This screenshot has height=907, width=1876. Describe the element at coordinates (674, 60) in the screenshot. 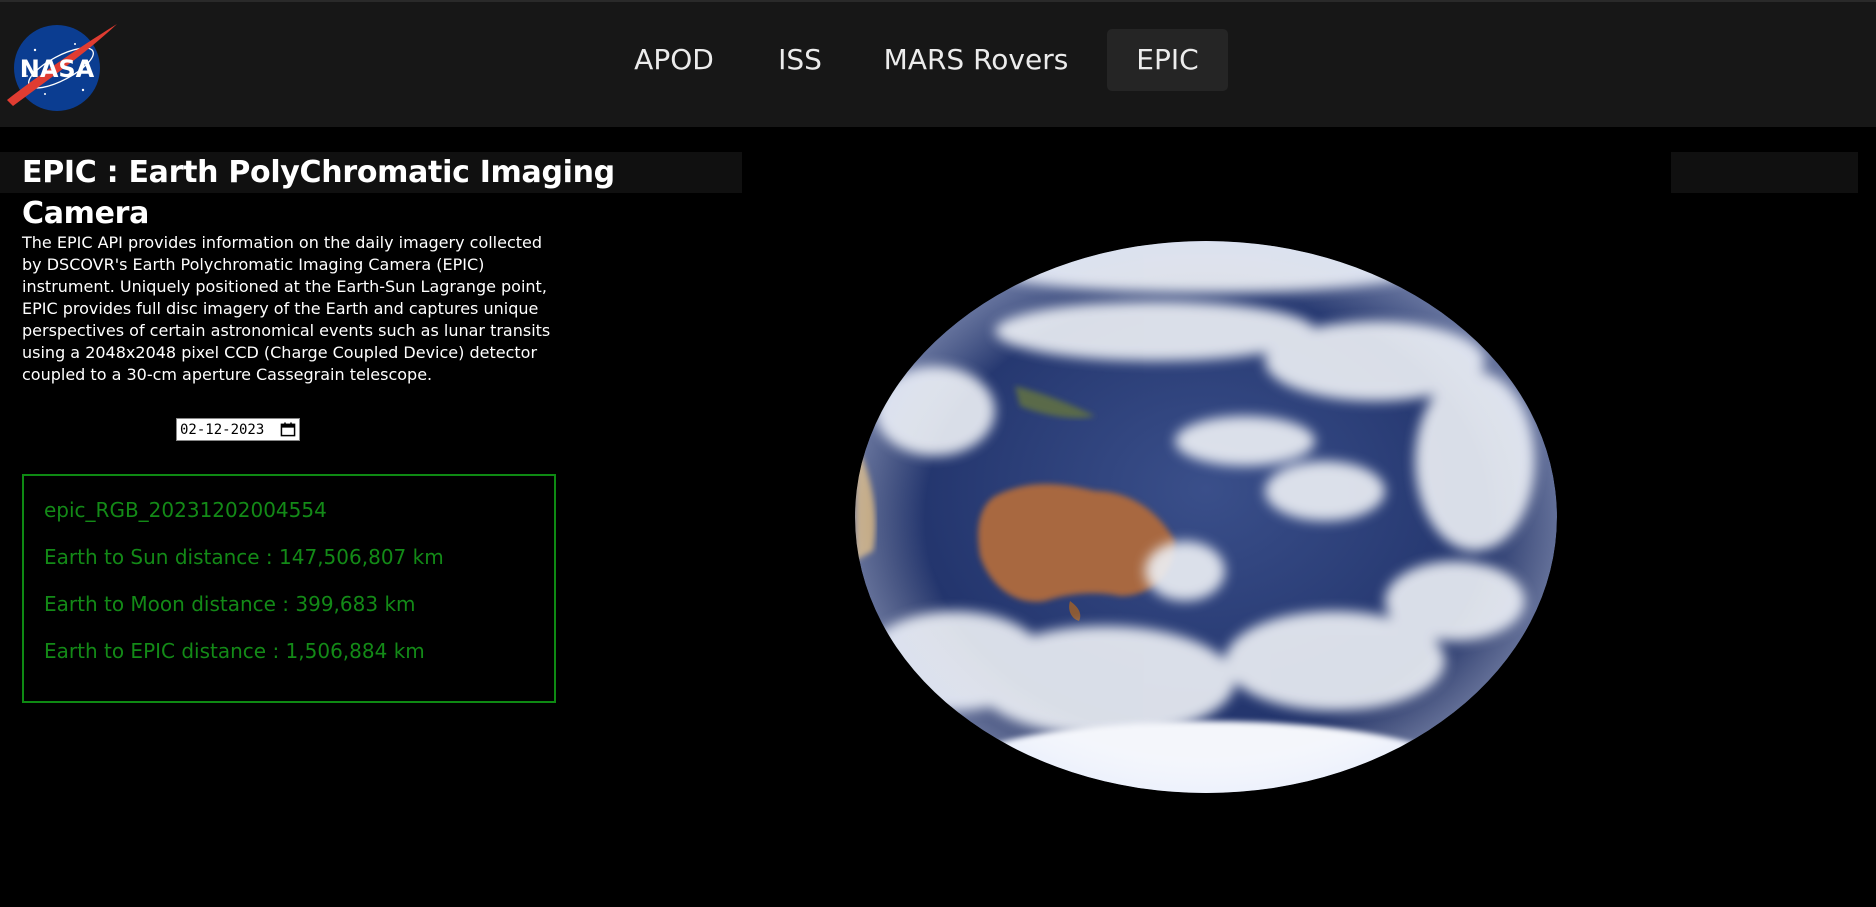

I see `nav-item-apod: APOD` at that location.